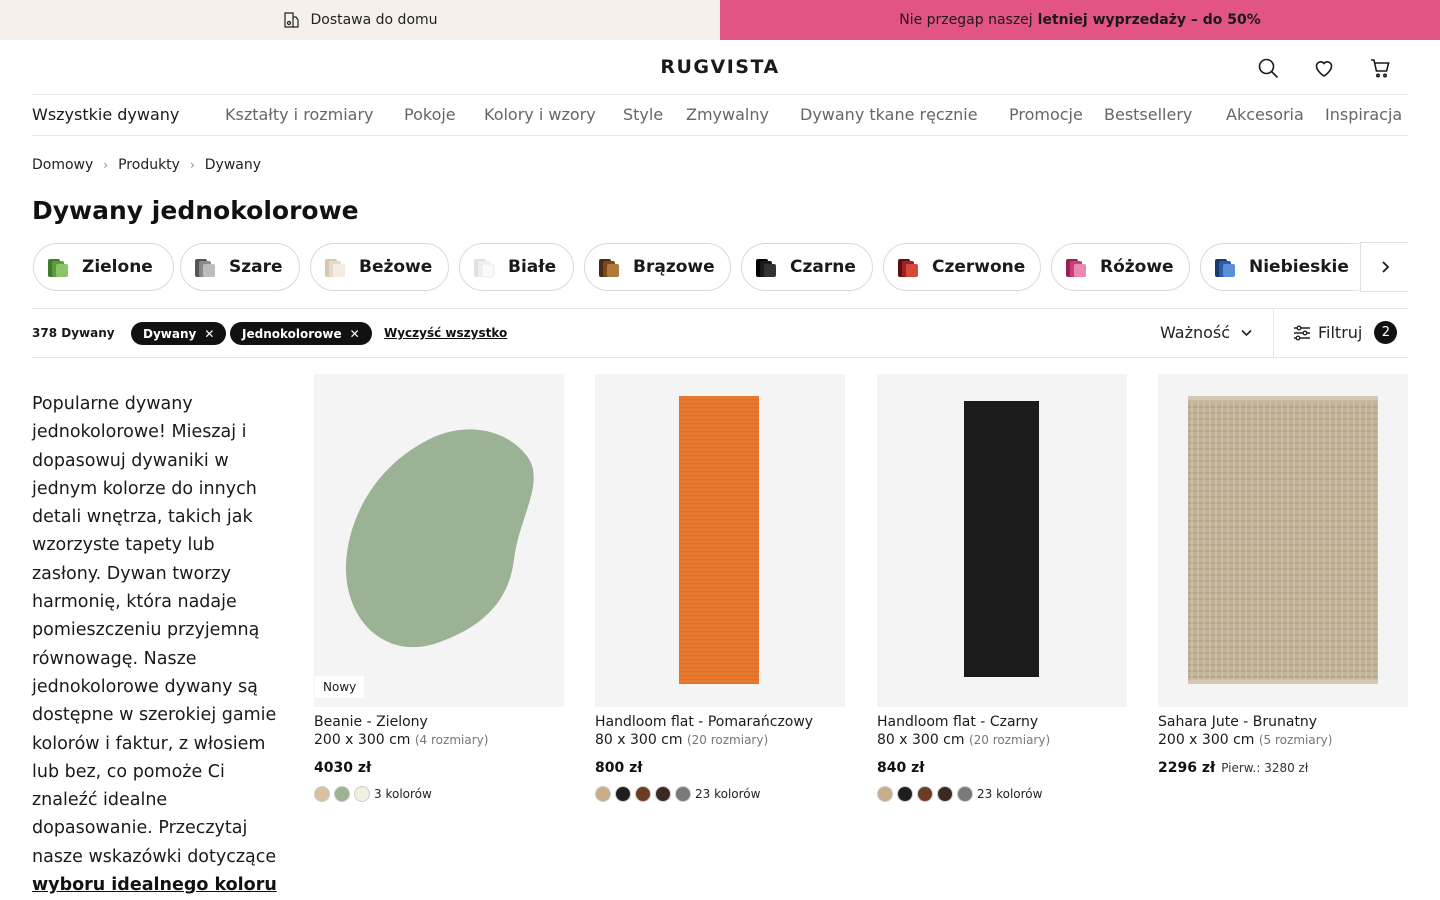 The height and width of the screenshot is (900, 1440). What do you see at coordinates (1195, 332) in the screenshot?
I see `sort-label: Ważność` at bounding box center [1195, 332].